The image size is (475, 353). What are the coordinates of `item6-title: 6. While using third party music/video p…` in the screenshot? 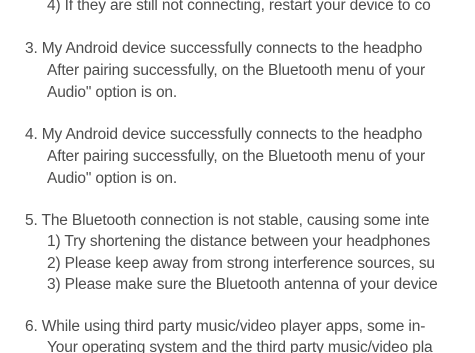 It's located at (225, 326).